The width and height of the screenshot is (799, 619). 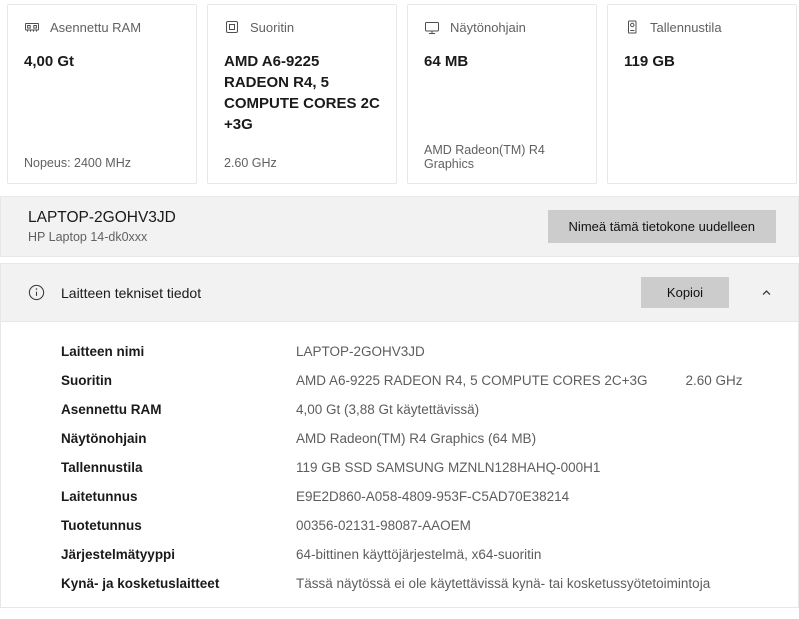 What do you see at coordinates (102, 467) in the screenshot?
I see `spec-label: Tallennustila` at bounding box center [102, 467].